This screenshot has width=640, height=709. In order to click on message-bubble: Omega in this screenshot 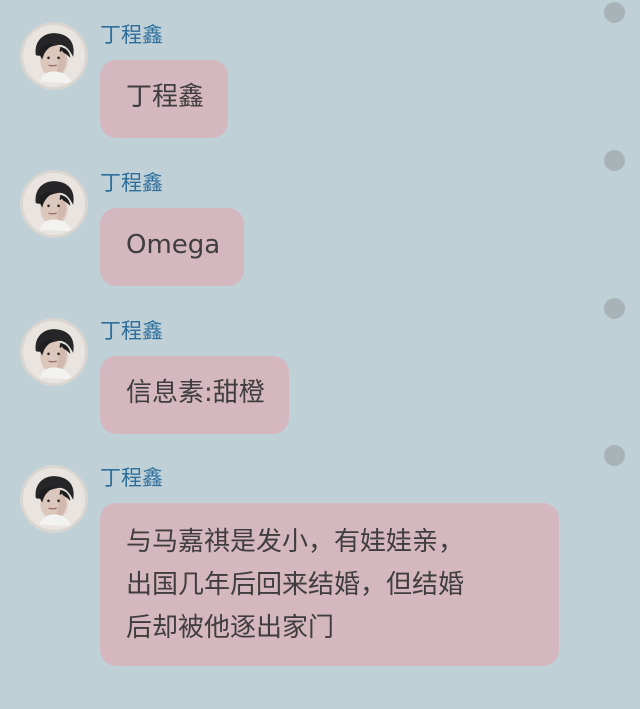, I will do `click(172, 247)`.